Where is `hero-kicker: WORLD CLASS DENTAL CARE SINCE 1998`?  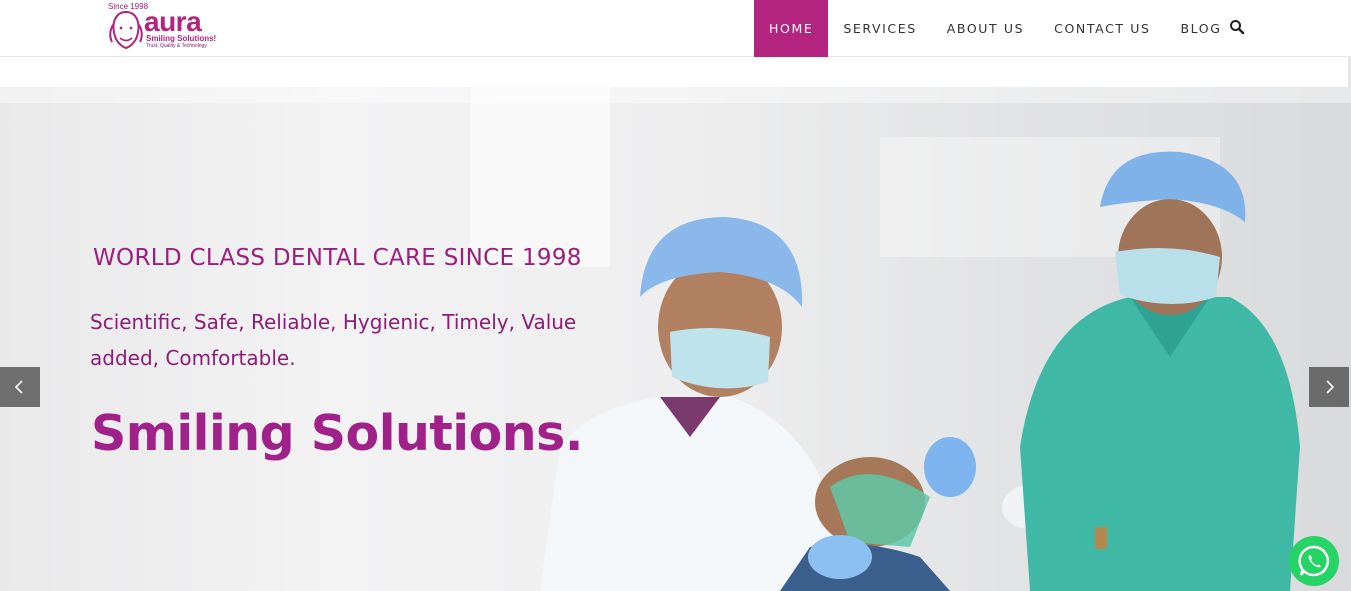 hero-kicker: WORLD CLASS DENTAL CARE SINCE 1998 is located at coordinates (337, 258).